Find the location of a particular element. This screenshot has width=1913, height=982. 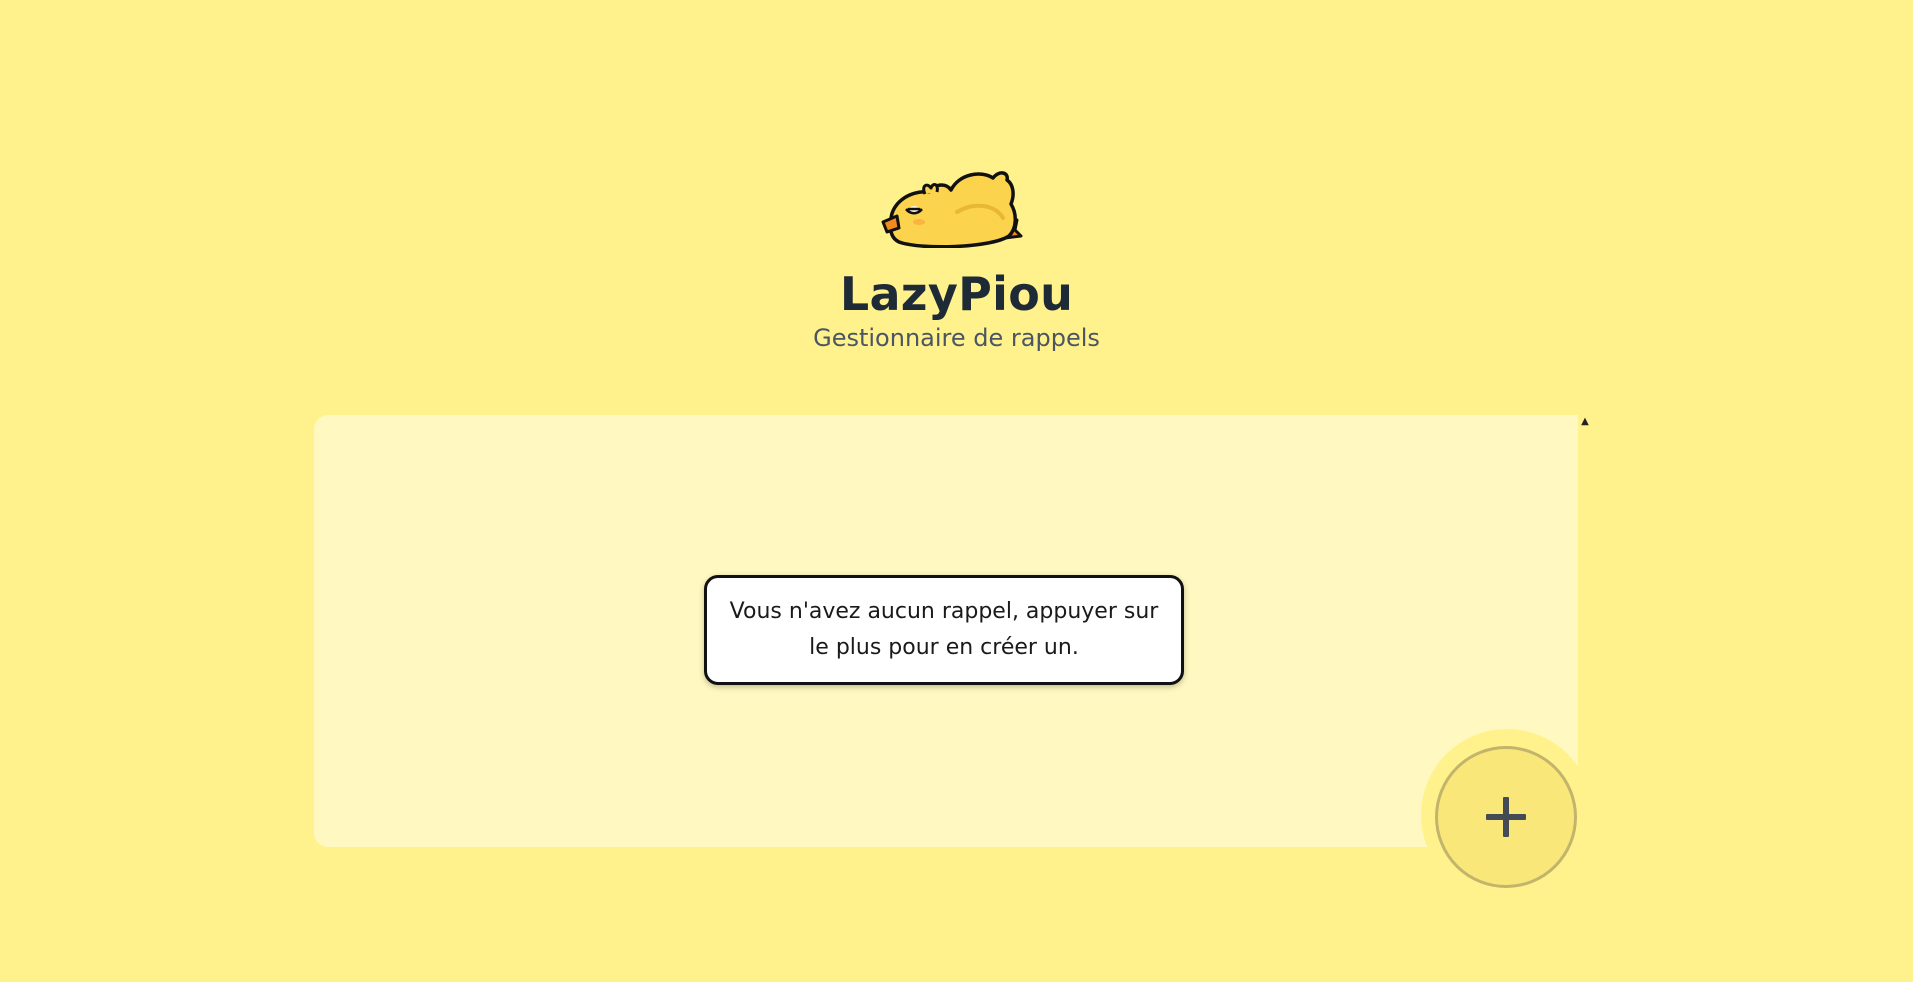

app-subtitle: Gestionnaire de rappels is located at coordinates (956, 338).